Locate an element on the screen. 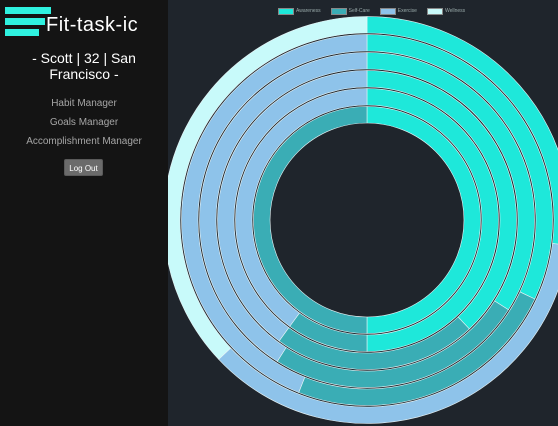  app-title: Fit-task-ic is located at coordinates (92, 25).